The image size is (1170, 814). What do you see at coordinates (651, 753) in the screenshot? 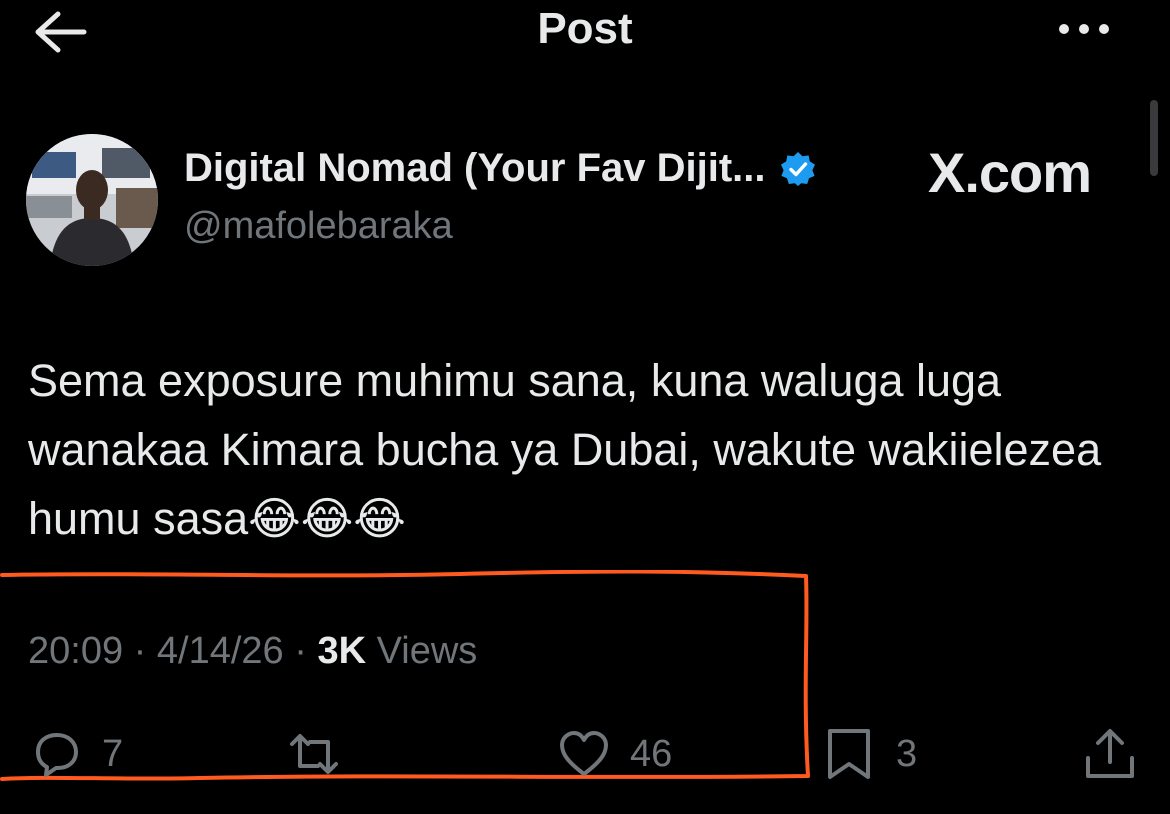
I see `like-count: 46` at bounding box center [651, 753].